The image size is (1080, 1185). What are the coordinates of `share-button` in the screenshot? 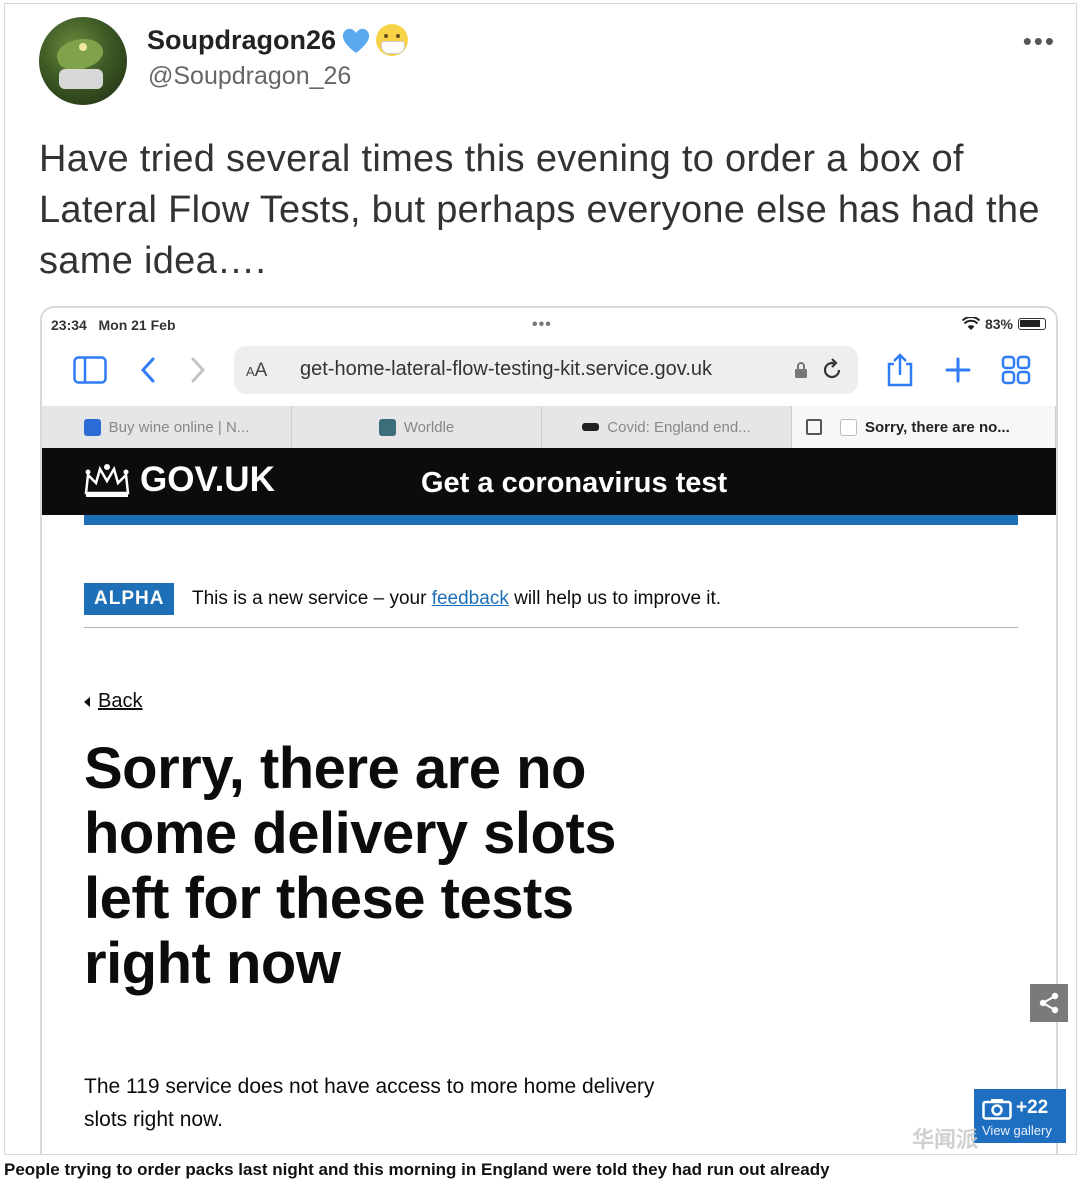 It's located at (1049, 1003).